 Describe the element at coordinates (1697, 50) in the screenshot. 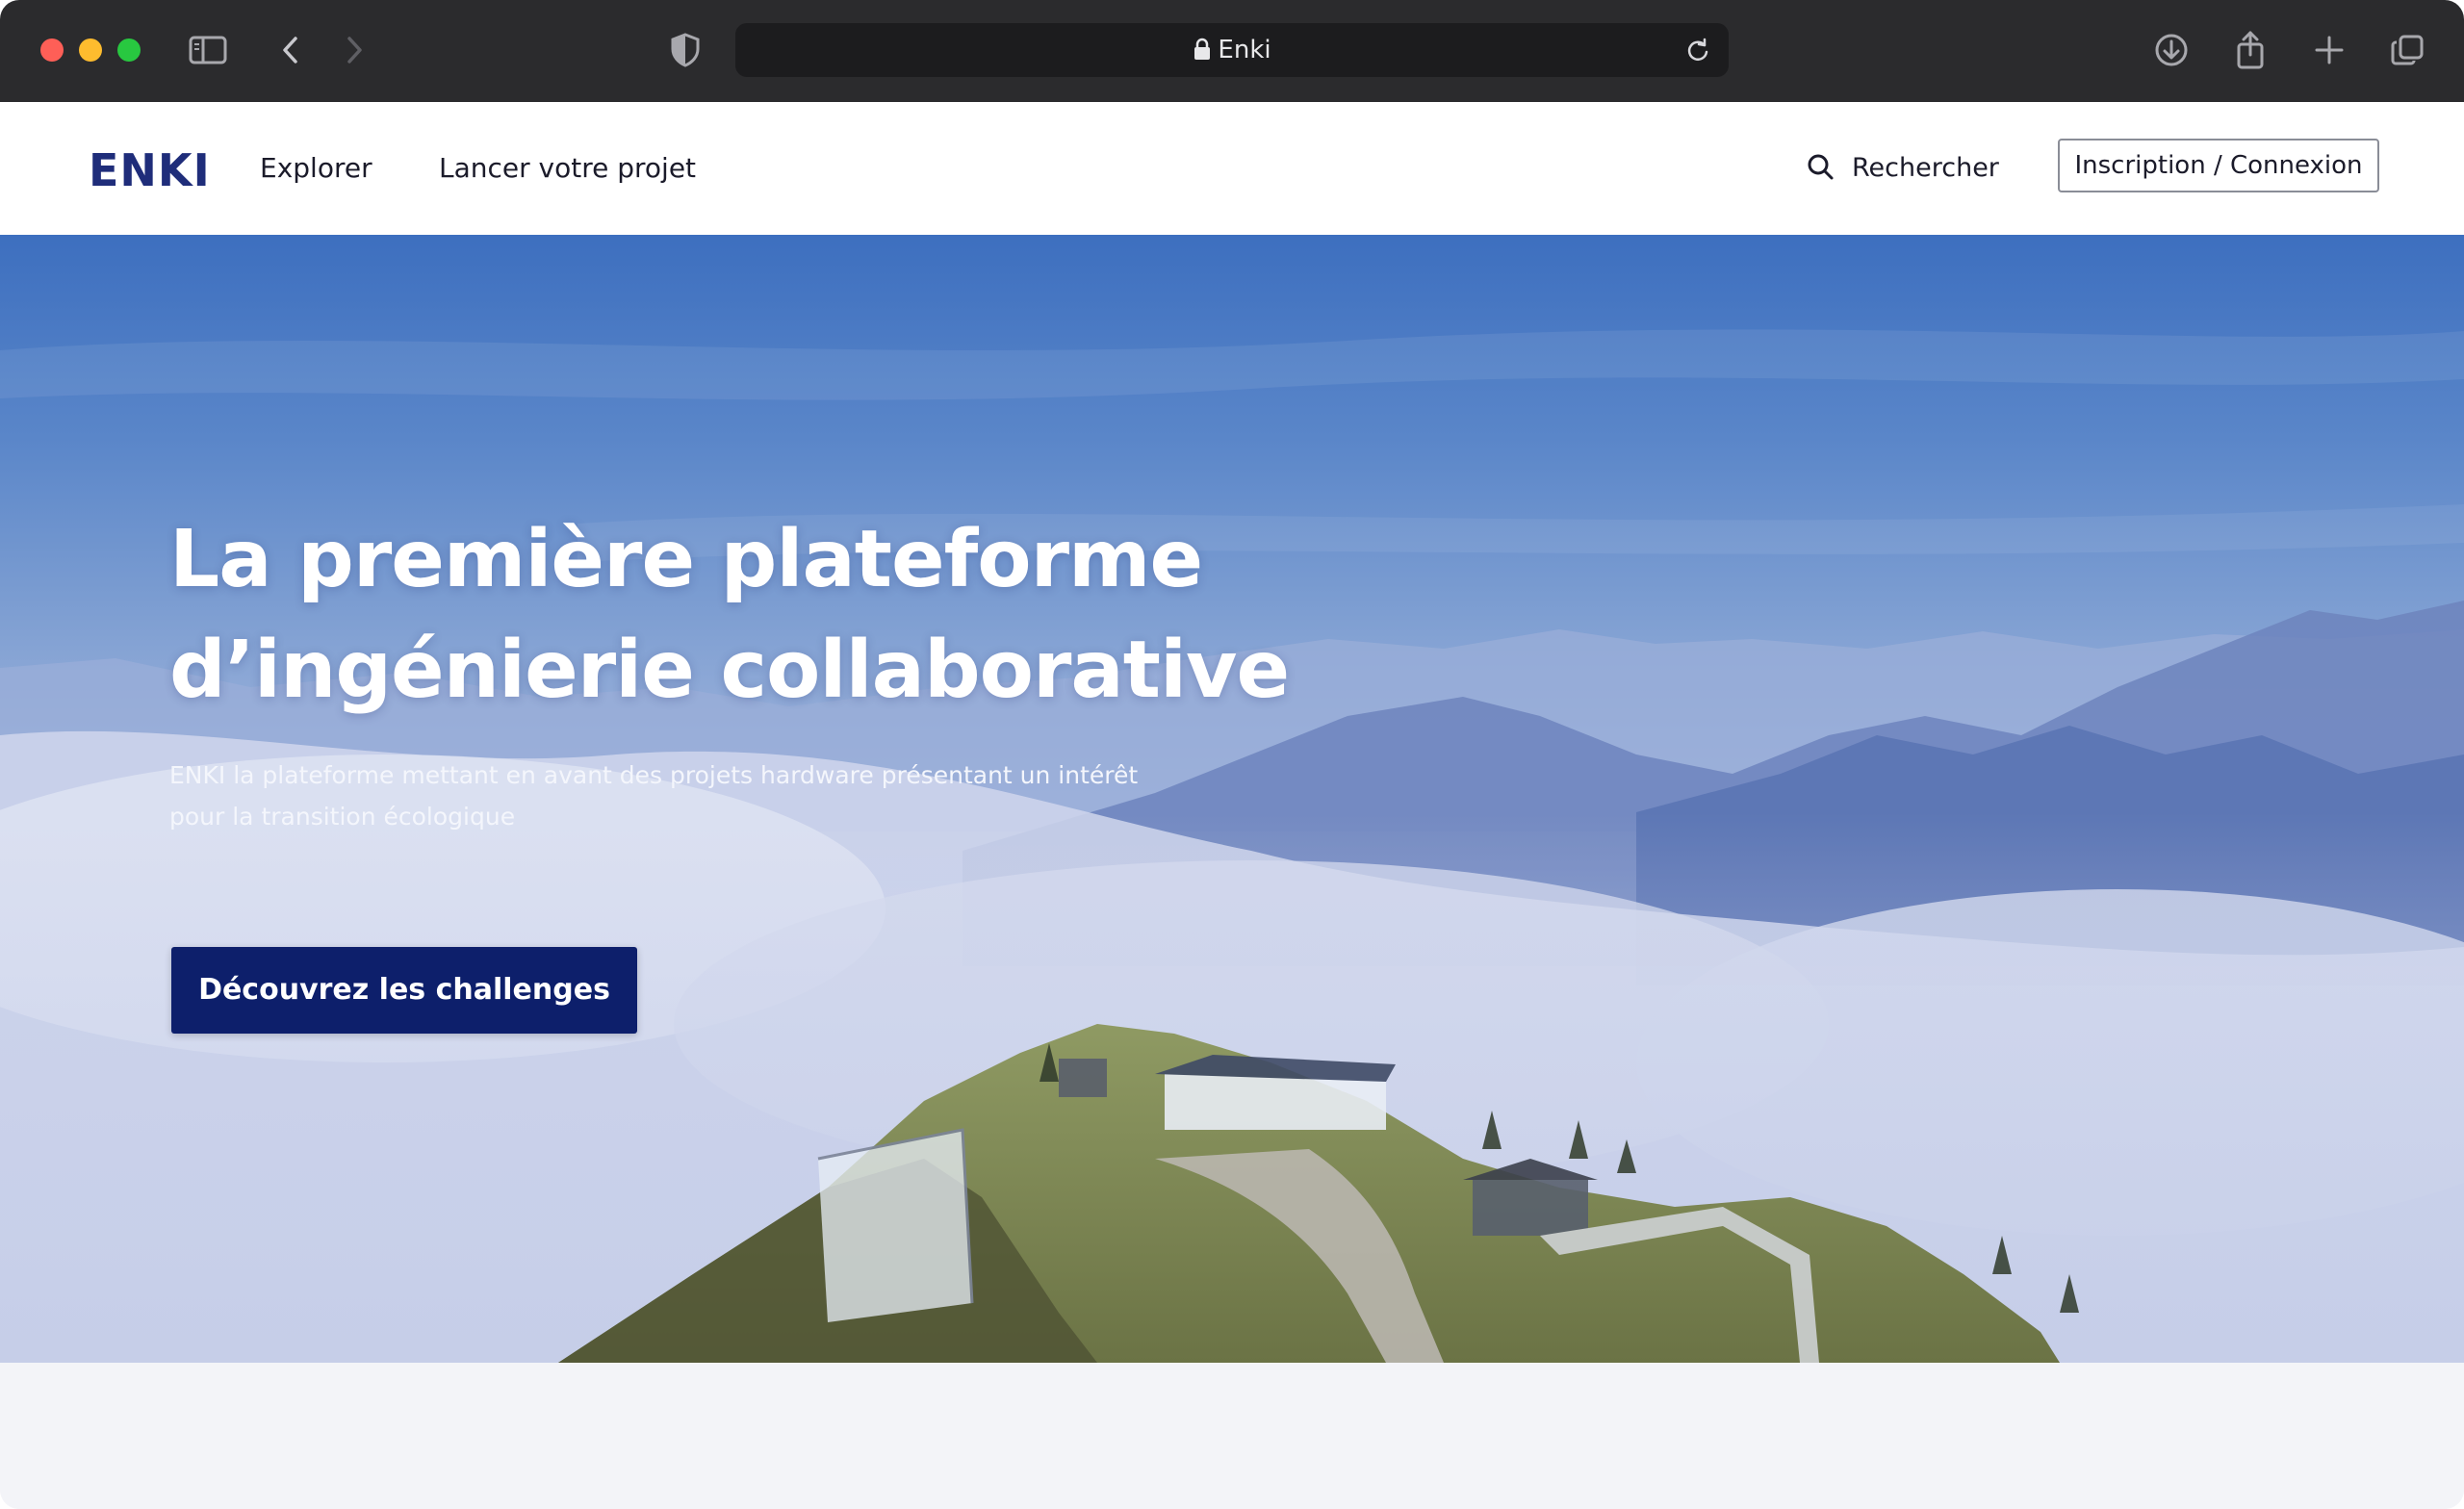

I see `reload-icon` at that location.